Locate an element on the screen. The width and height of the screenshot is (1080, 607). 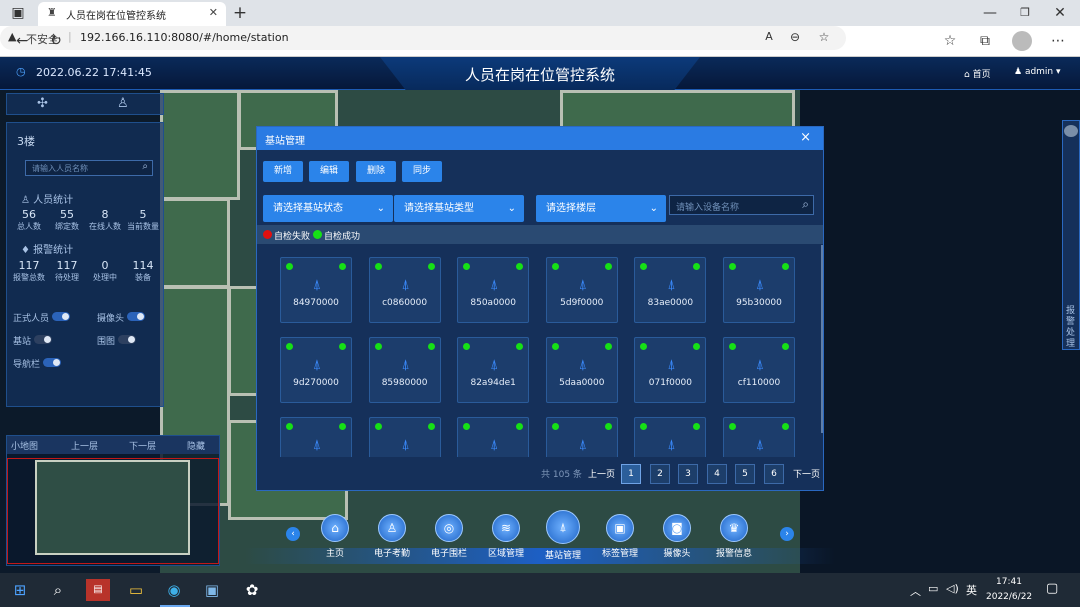
remote-desktop-icon: ▣ is located at coordinates (212, 590).